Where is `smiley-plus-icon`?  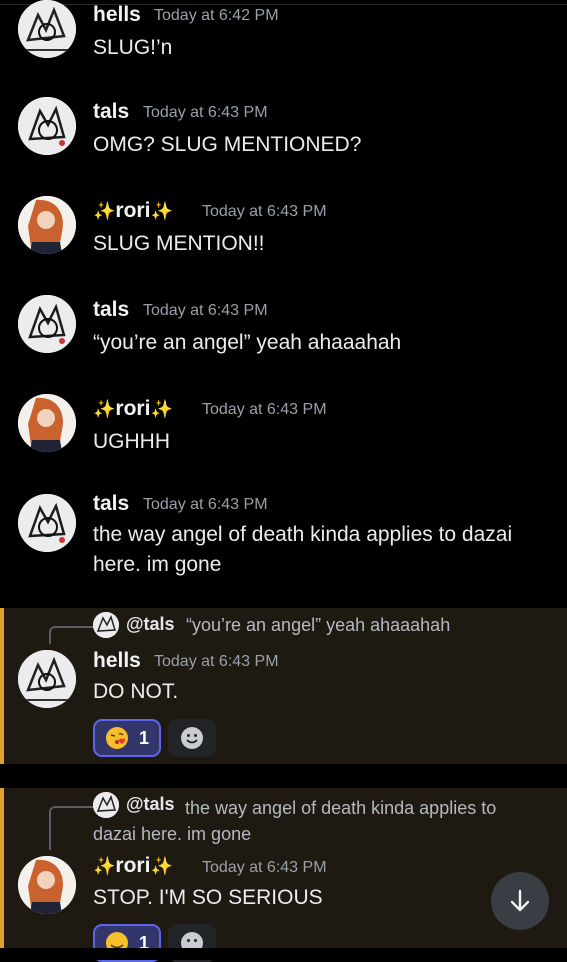
smiley-plus-icon is located at coordinates (192, 738).